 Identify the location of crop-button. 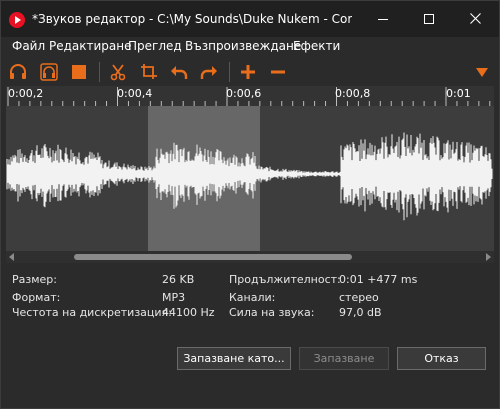
(149, 72).